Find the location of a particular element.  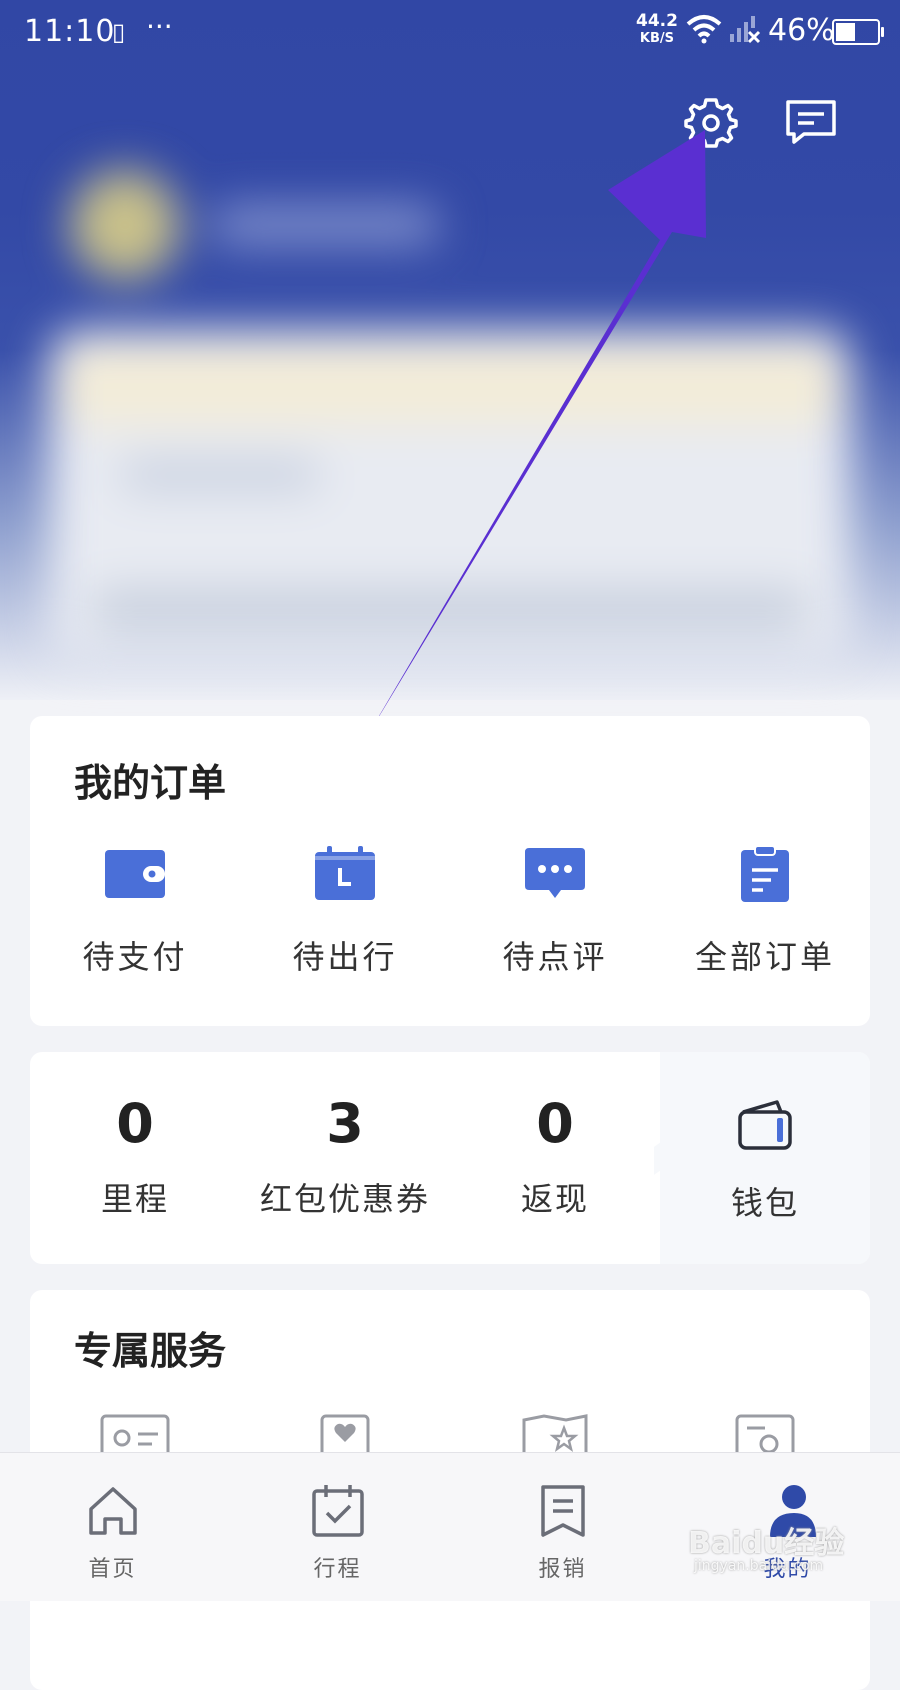

wallet-label: 钱包 is located at coordinates (764, 1203).